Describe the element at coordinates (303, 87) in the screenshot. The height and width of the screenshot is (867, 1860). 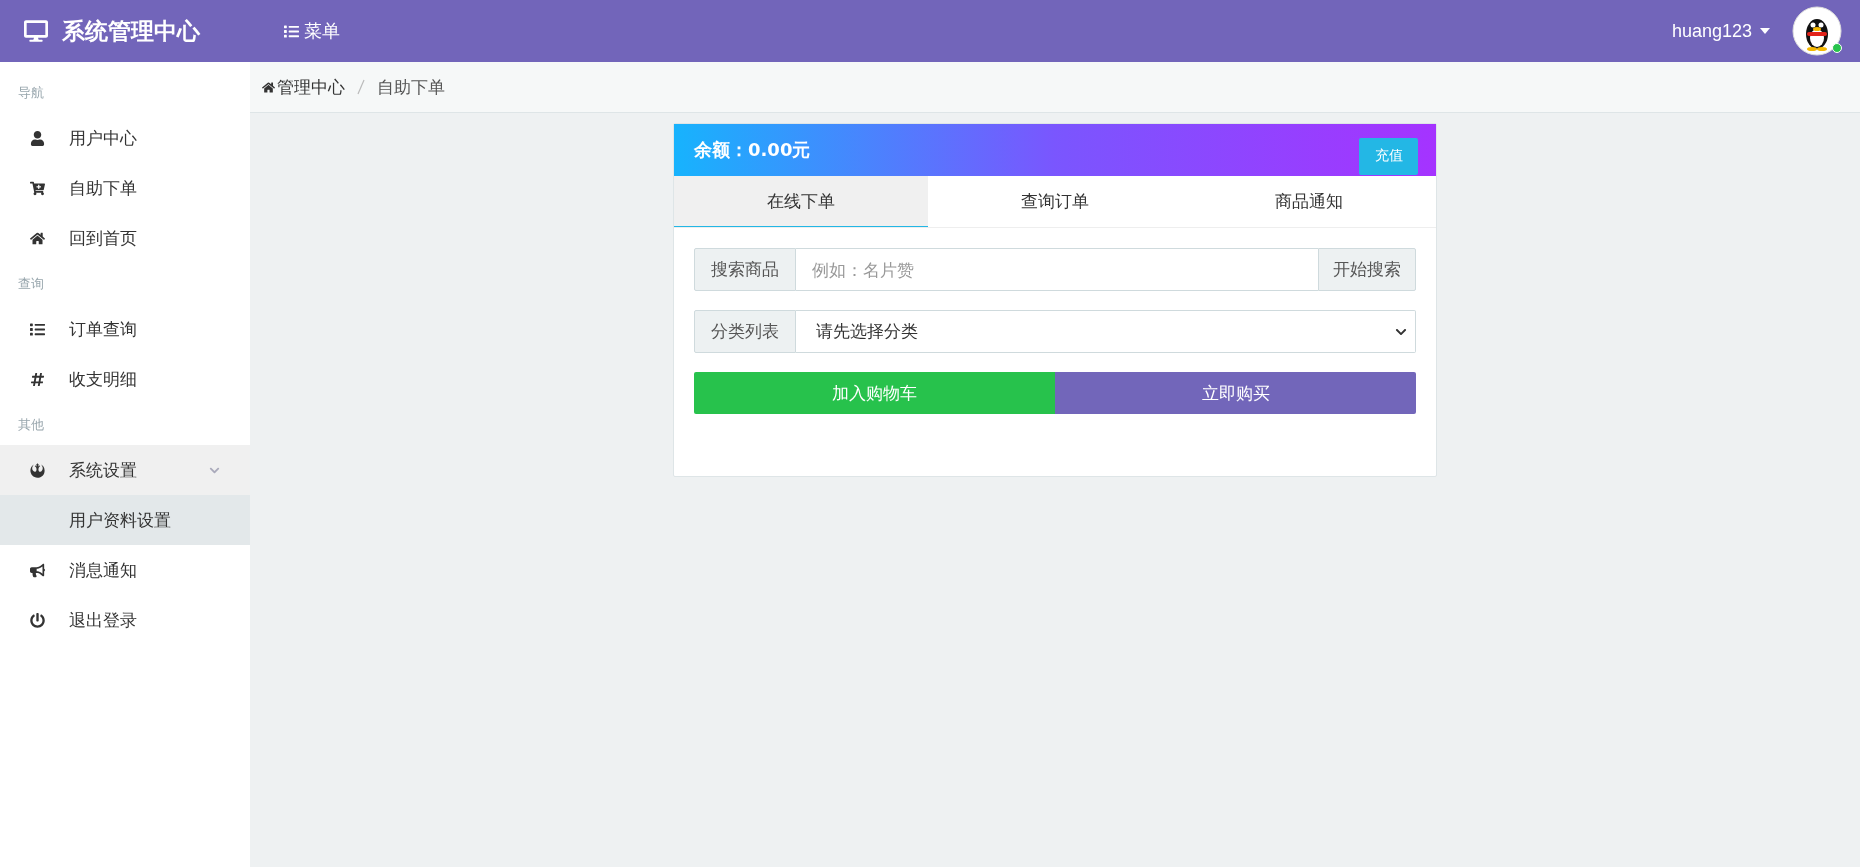
I see `breadcrumb-link: 管理中心` at that location.